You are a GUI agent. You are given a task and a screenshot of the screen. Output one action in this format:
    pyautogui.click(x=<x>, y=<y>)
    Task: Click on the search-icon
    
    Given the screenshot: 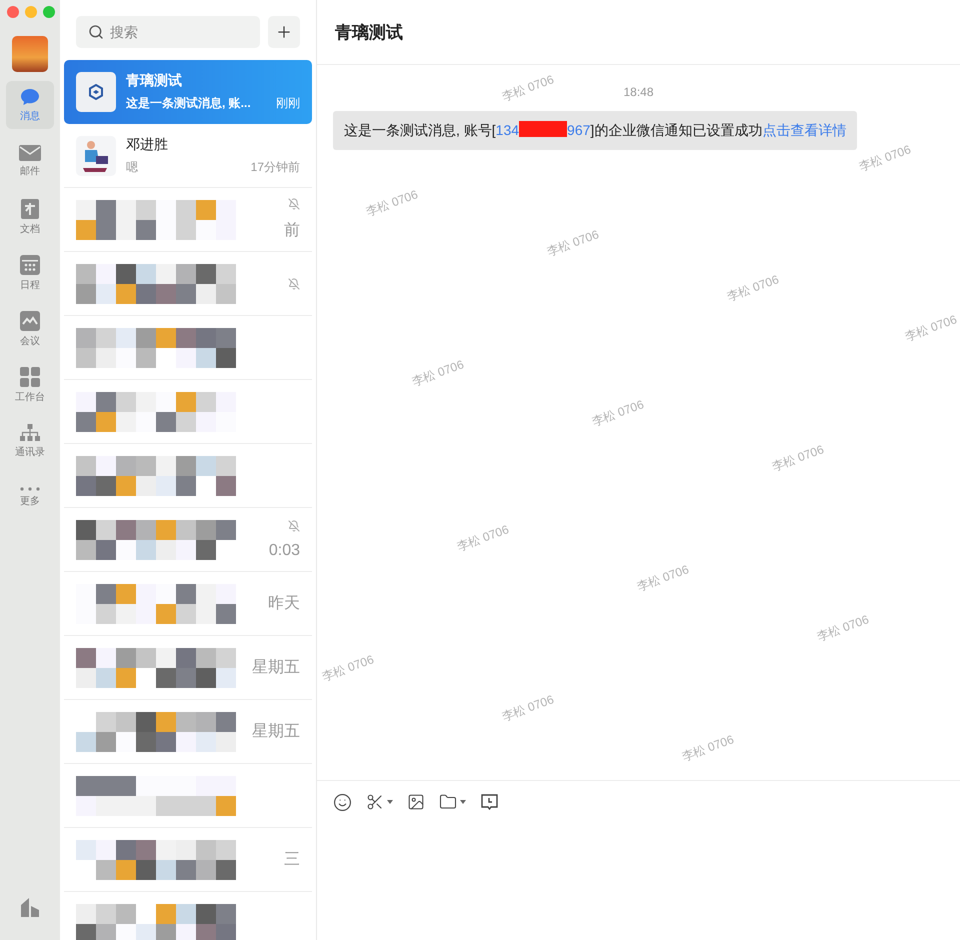 What is the action you would take?
    pyautogui.click(x=96, y=32)
    